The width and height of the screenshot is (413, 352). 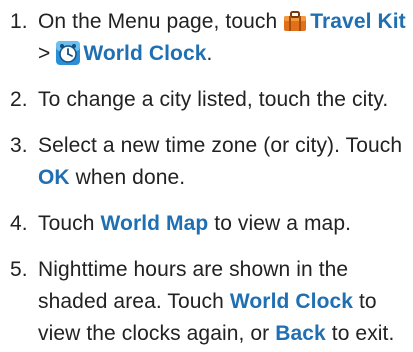 What do you see at coordinates (19, 99) in the screenshot?
I see `step-number: 2.` at bounding box center [19, 99].